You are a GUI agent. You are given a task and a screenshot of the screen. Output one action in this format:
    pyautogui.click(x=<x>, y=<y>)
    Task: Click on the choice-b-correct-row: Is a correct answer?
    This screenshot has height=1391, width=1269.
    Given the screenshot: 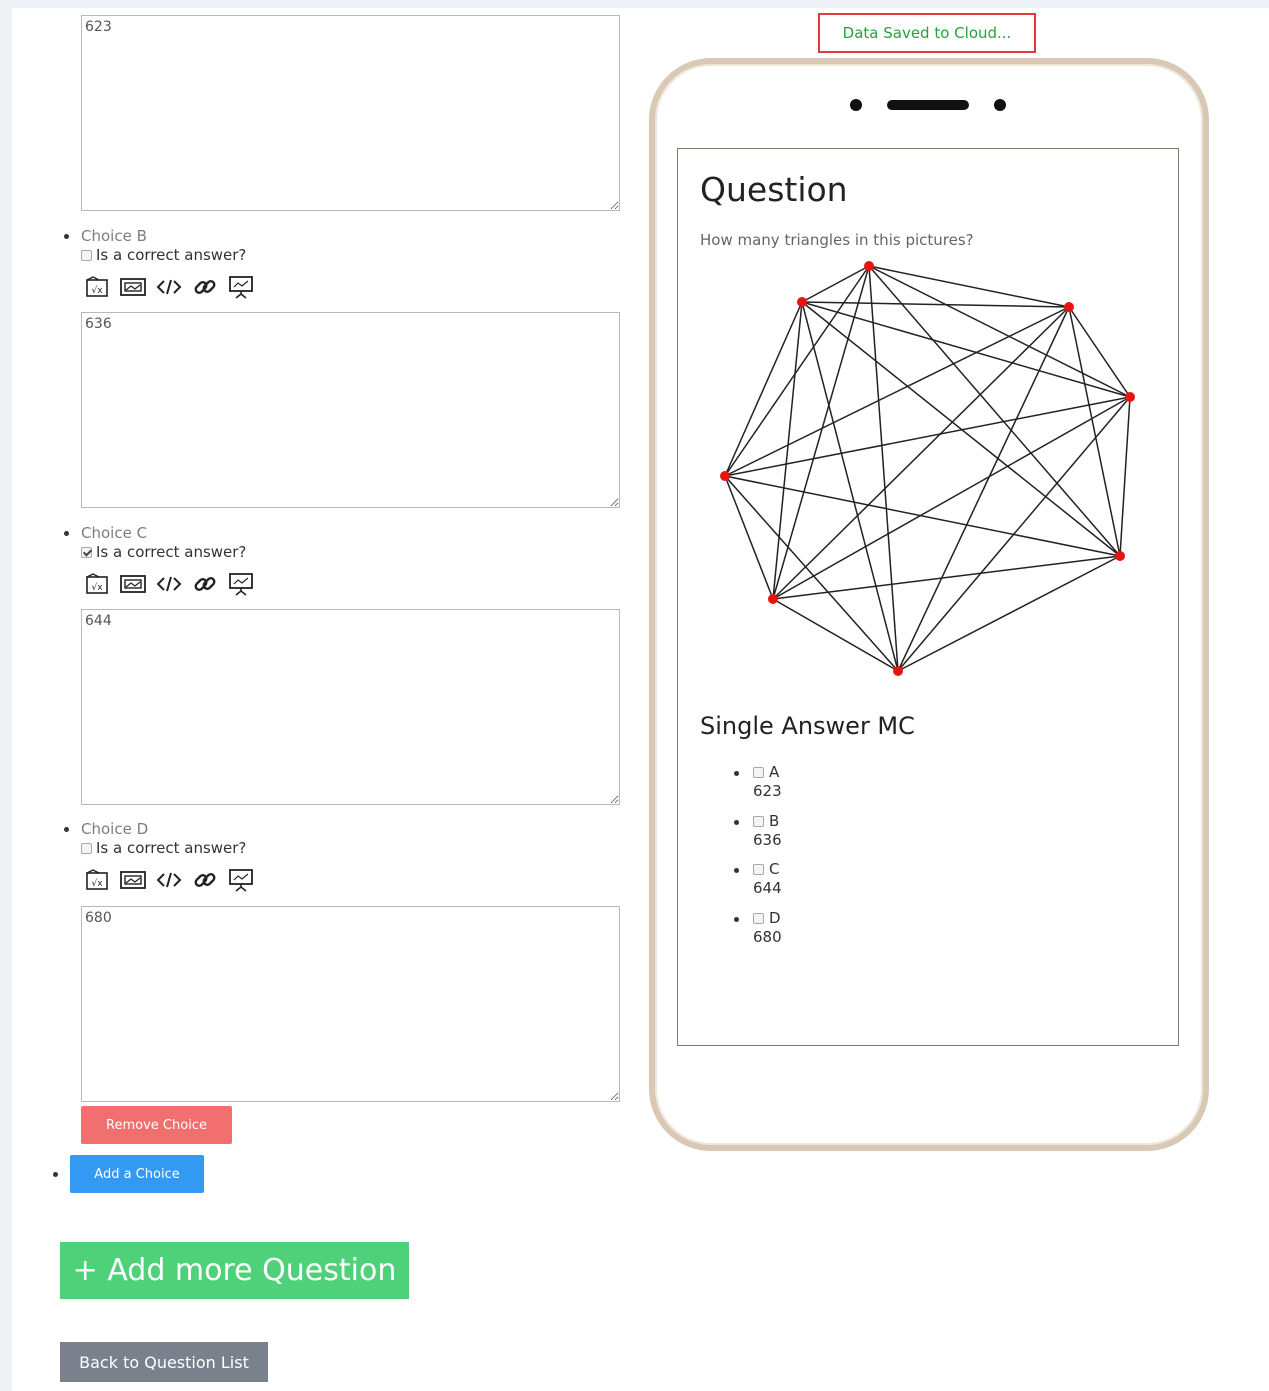 What is the action you would take?
    pyautogui.click(x=163, y=255)
    